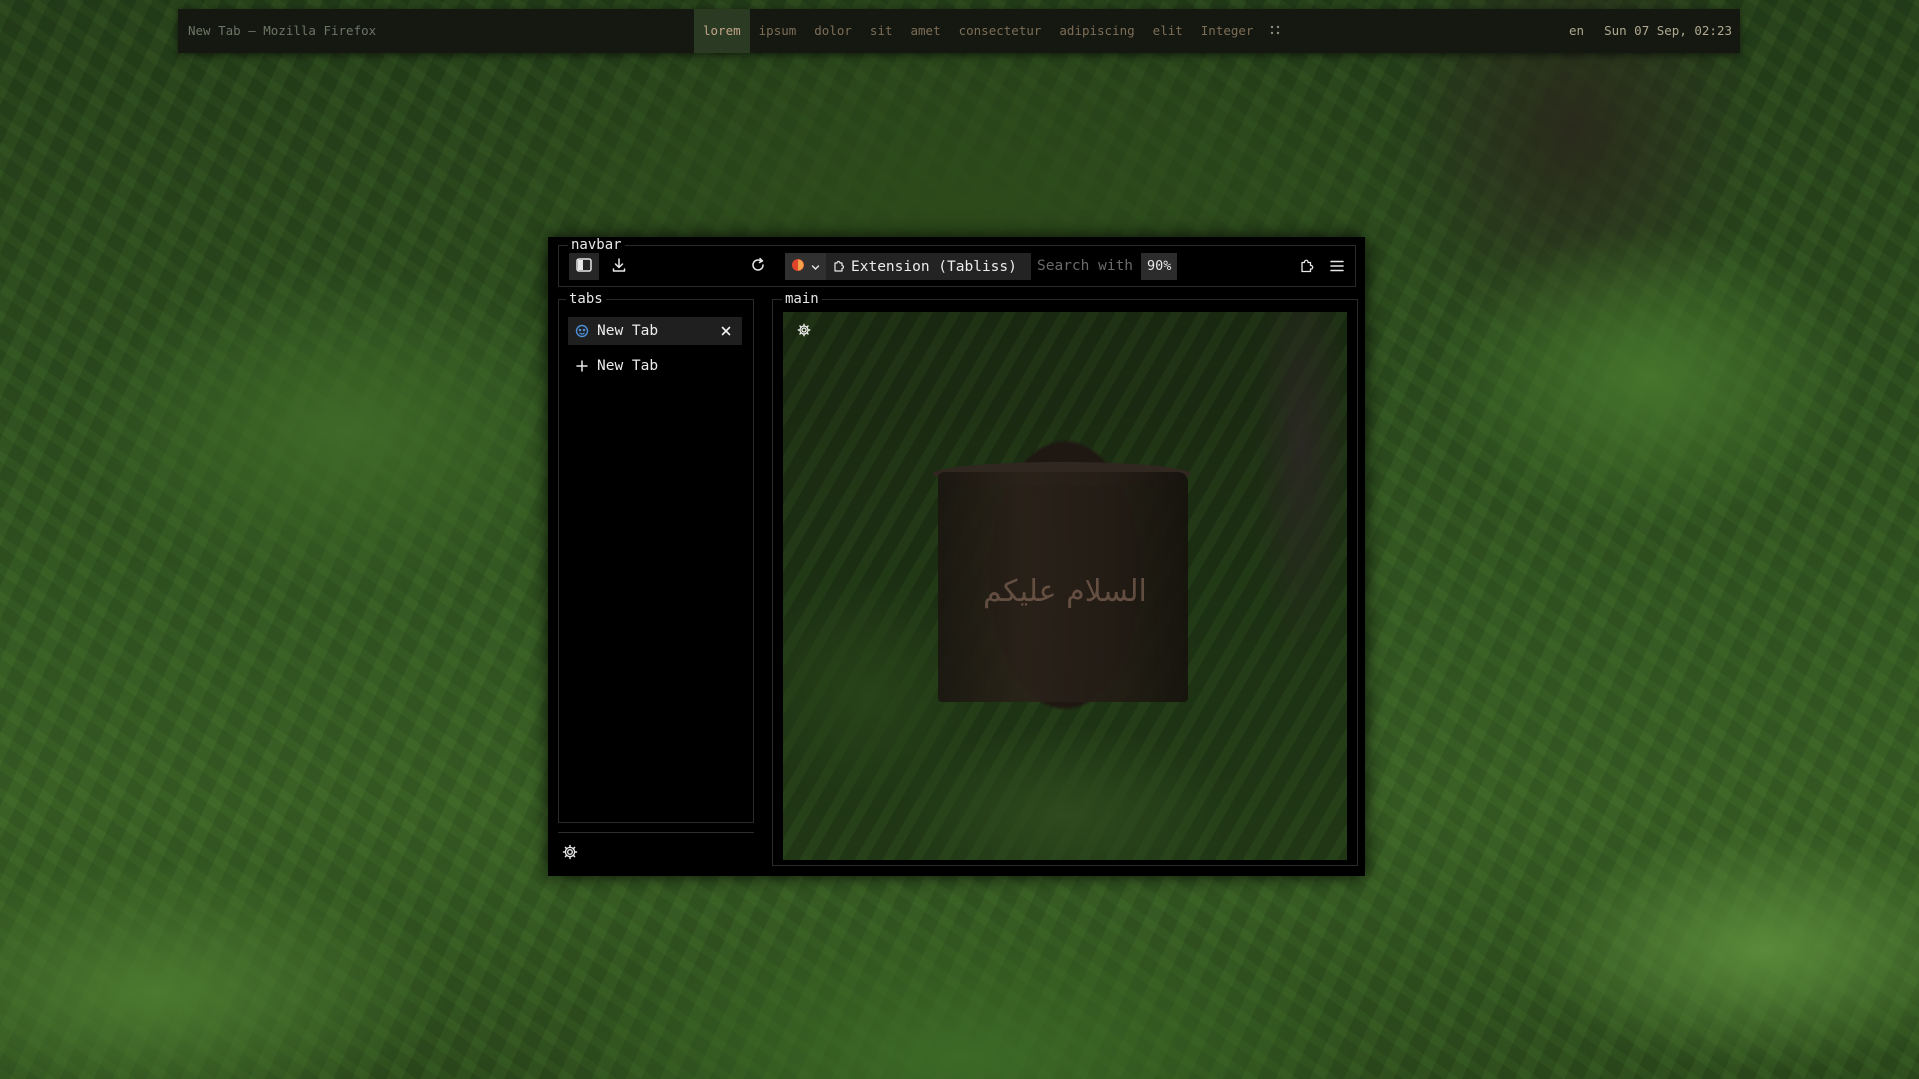 The height and width of the screenshot is (1079, 1919). I want to click on tab-new-tab: New Tab, so click(655, 331).